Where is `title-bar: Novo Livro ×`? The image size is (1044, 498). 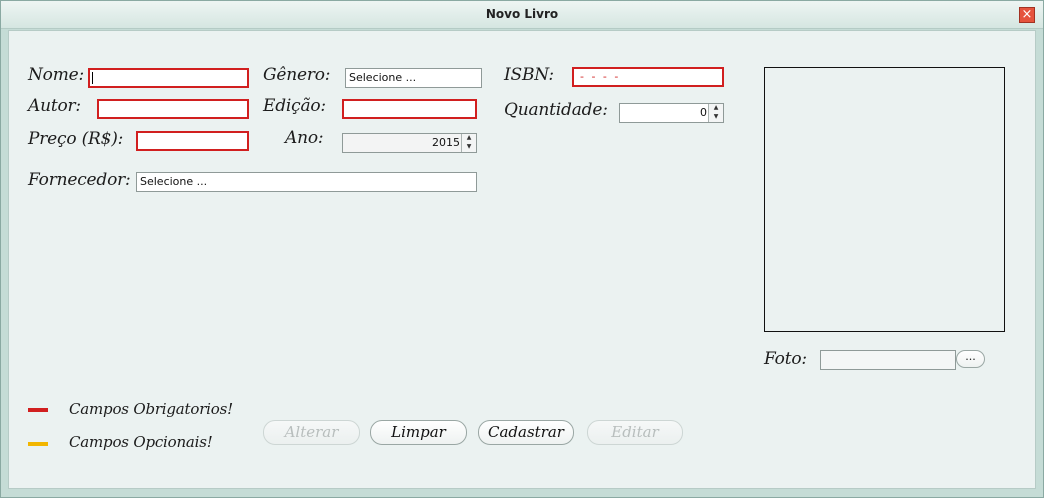
title-bar: Novo Livro × is located at coordinates (522, 15).